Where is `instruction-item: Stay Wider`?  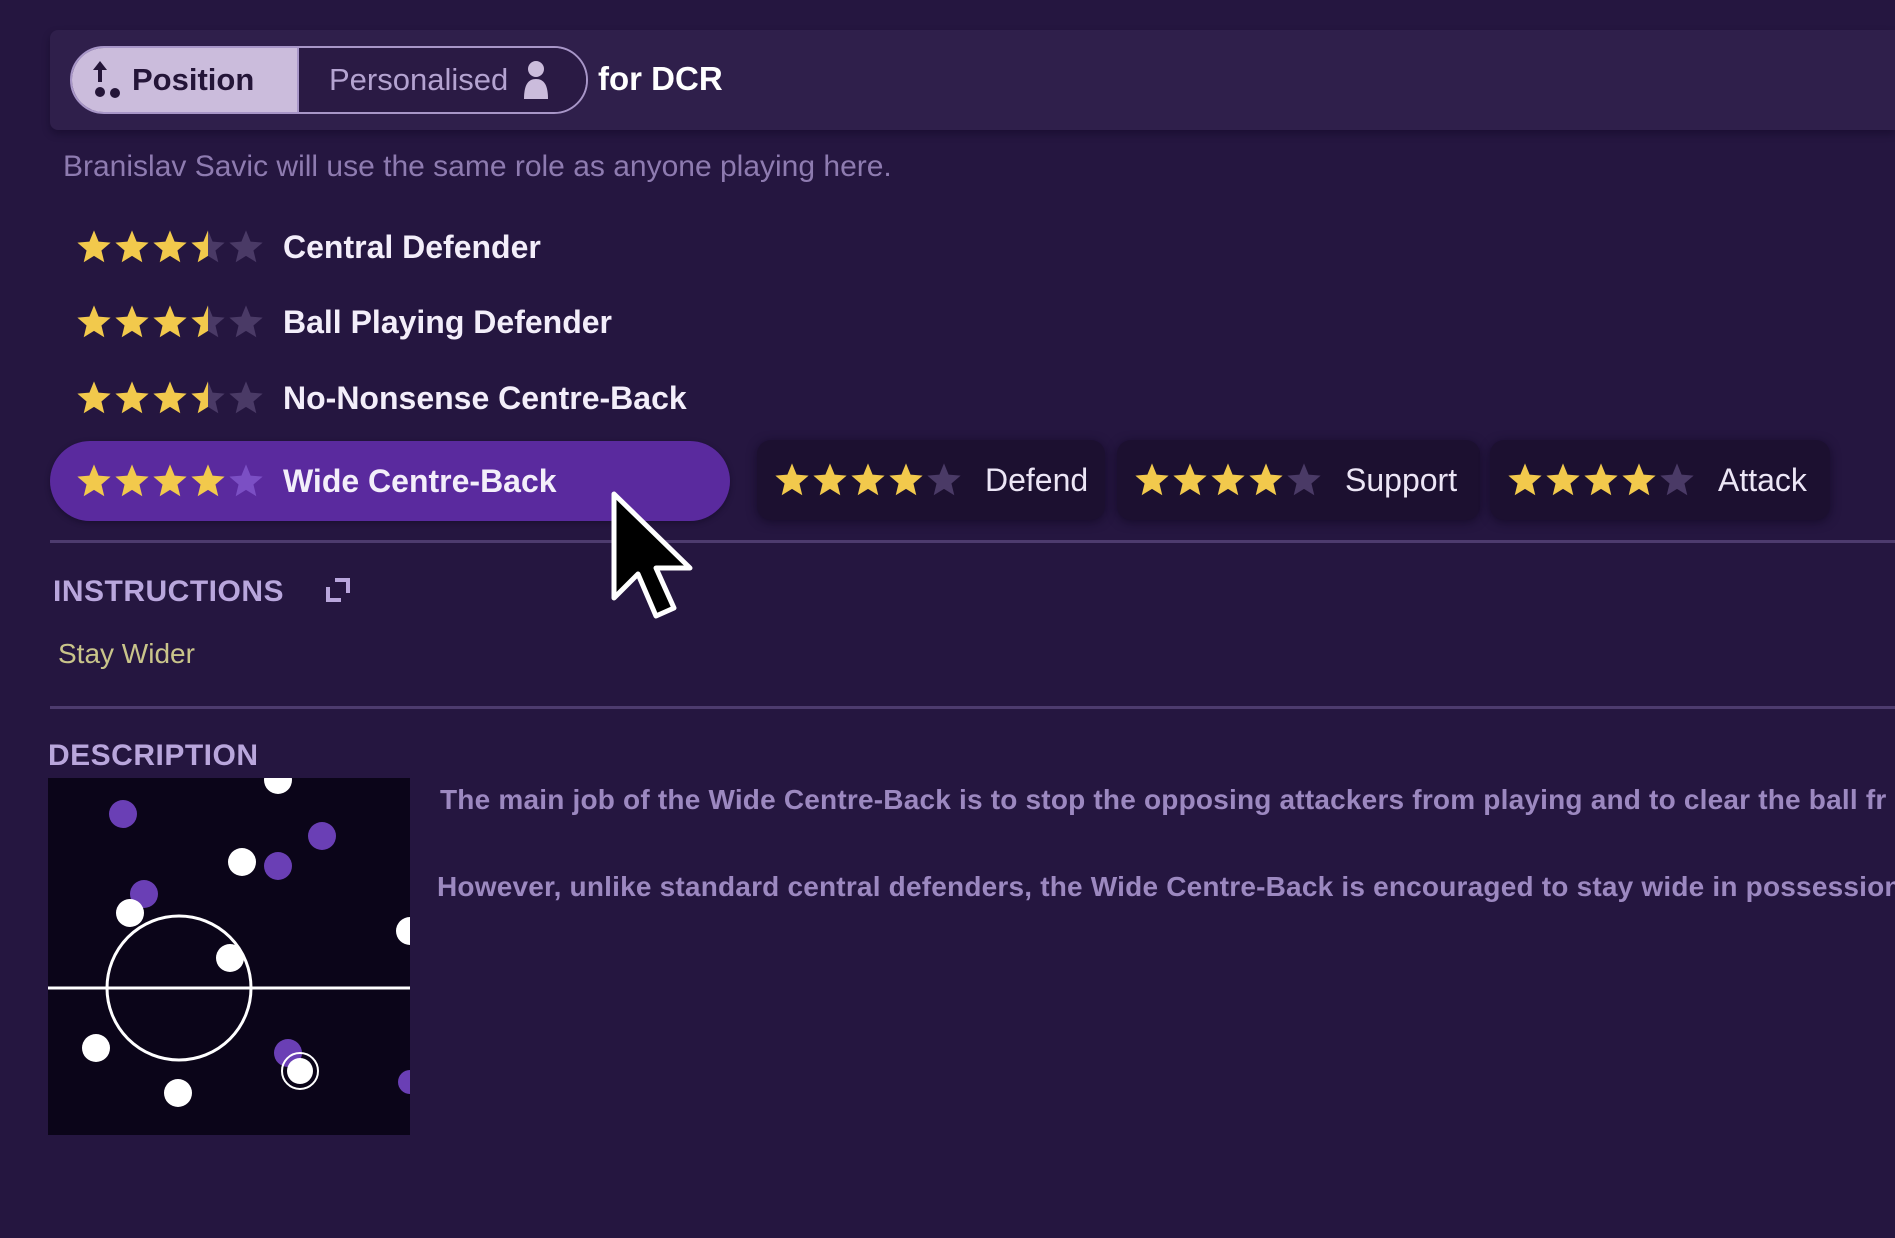
instruction-item: Stay Wider is located at coordinates (126, 653).